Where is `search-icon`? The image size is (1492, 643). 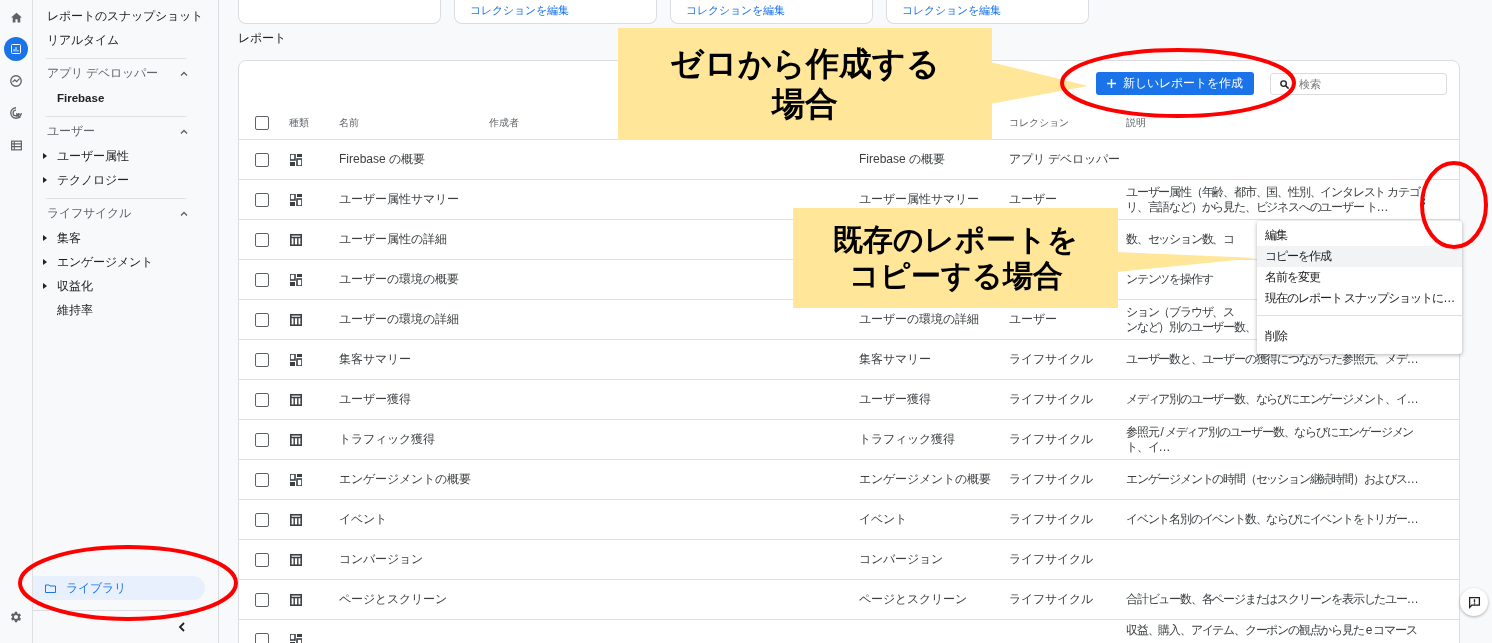 search-icon is located at coordinates (1284, 84).